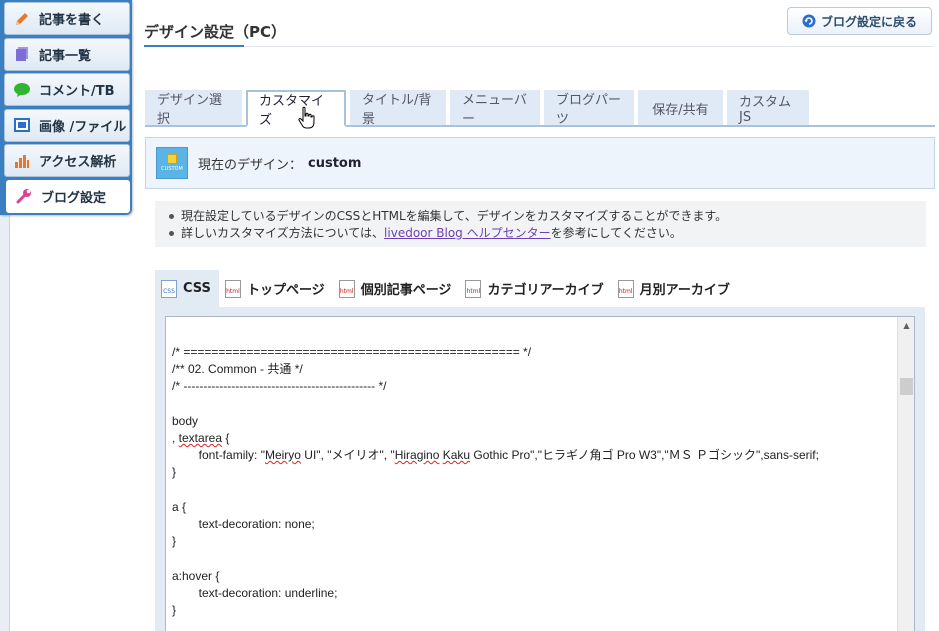  Describe the element at coordinates (906, 386) in the screenshot. I see `scrollbar-thumb` at that location.